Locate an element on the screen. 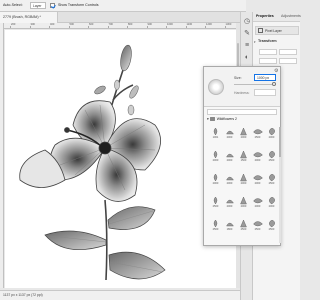 The height and width of the screenshot is (300, 320). history-icon: ◷ is located at coordinates (247, 22).